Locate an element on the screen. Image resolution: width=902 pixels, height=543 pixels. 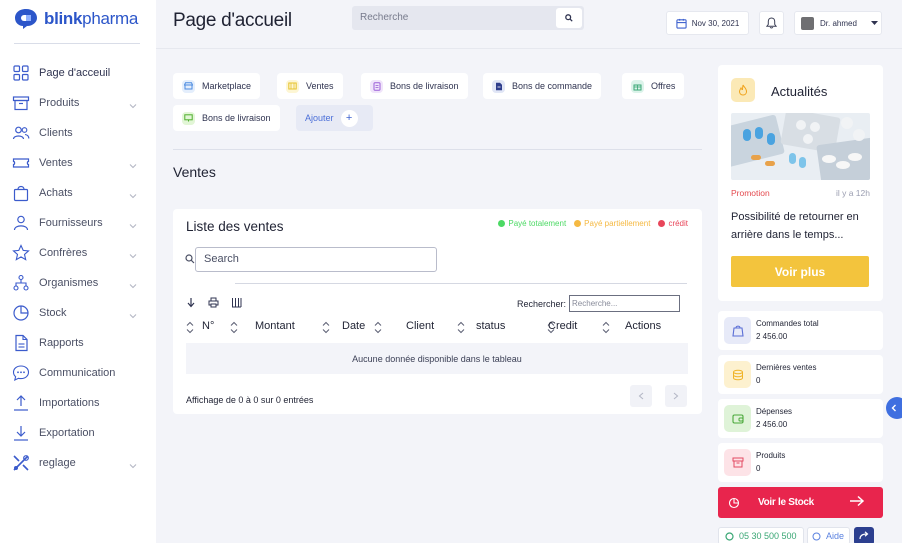
shortcut-offres: Offres is located at coordinates (653, 86).